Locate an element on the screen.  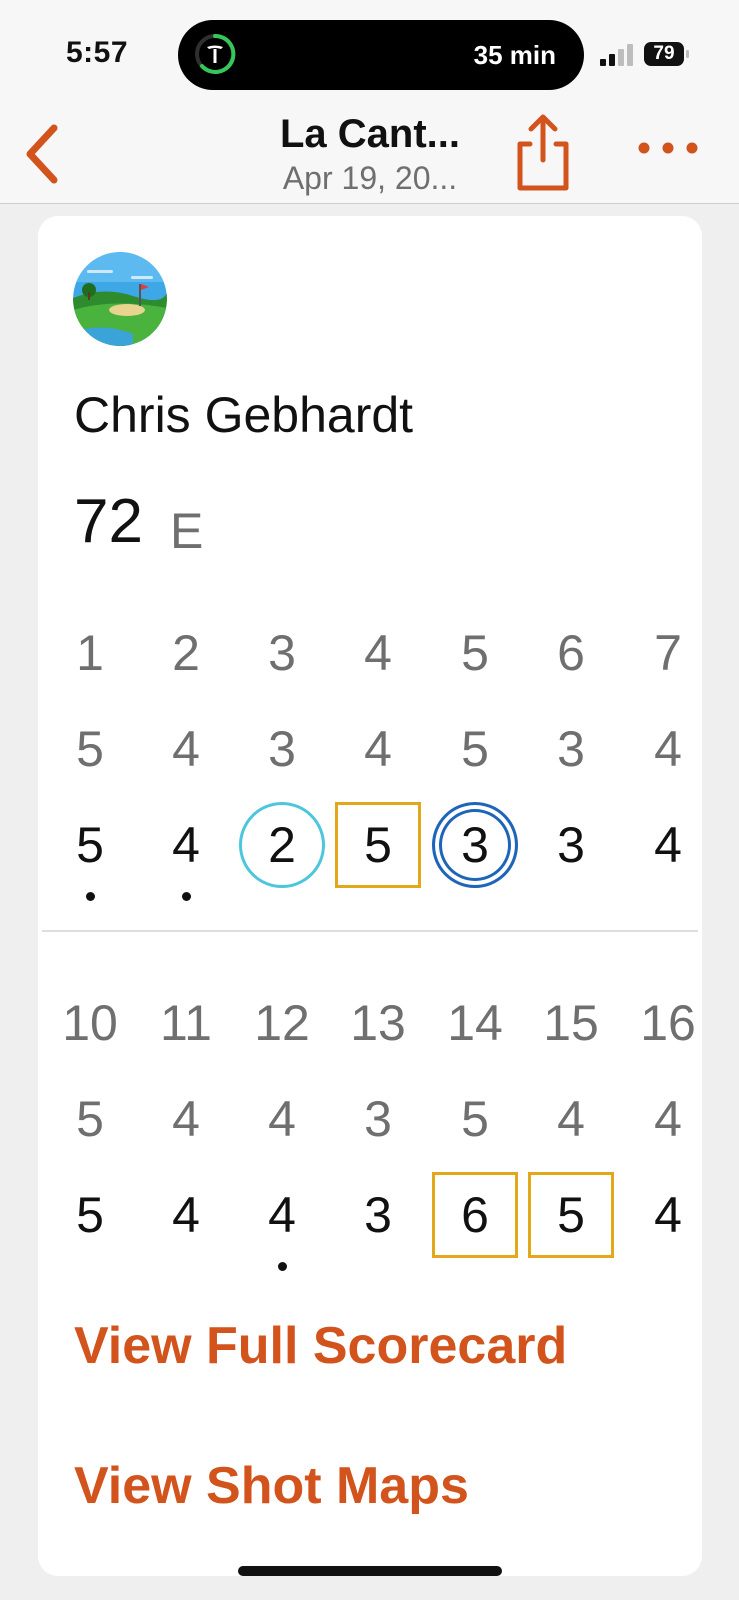
status-bar: 5:57 35 min 79 is located at coordinates (369, 54).